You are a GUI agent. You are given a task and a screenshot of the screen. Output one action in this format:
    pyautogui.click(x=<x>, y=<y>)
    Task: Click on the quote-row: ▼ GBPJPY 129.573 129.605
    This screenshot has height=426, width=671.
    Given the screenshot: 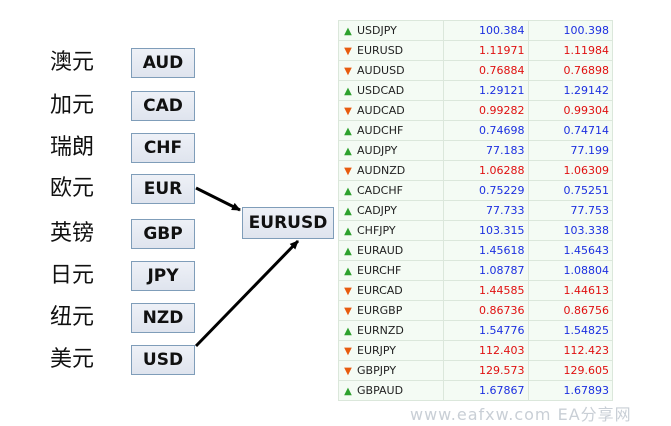 What is the action you would take?
    pyautogui.click(x=475, y=370)
    